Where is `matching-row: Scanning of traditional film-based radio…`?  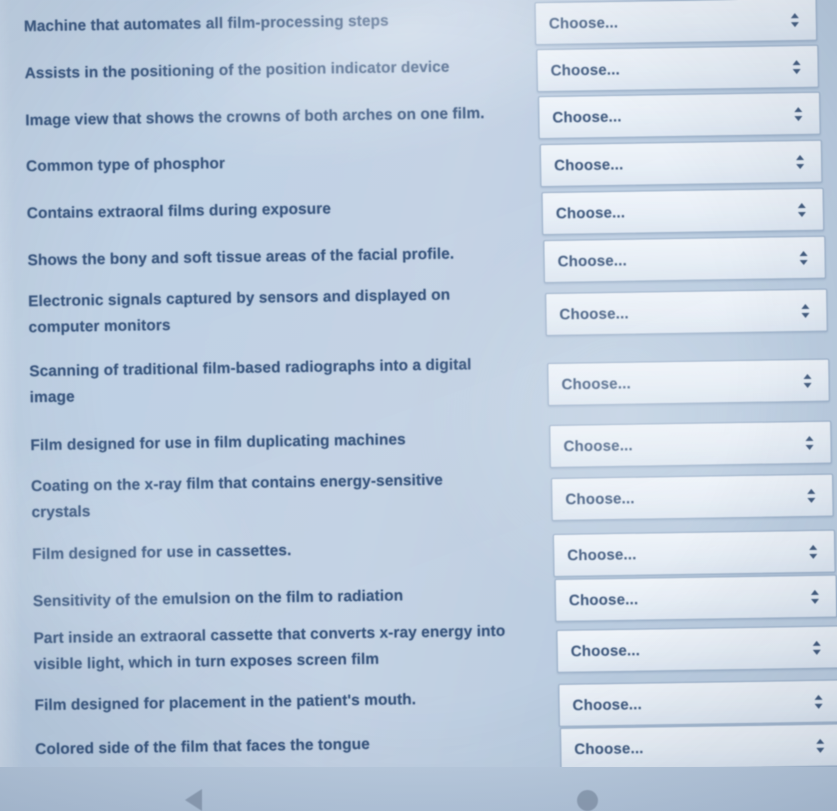 matching-row: Scanning of traditional film-based radio… is located at coordinates (418, 373).